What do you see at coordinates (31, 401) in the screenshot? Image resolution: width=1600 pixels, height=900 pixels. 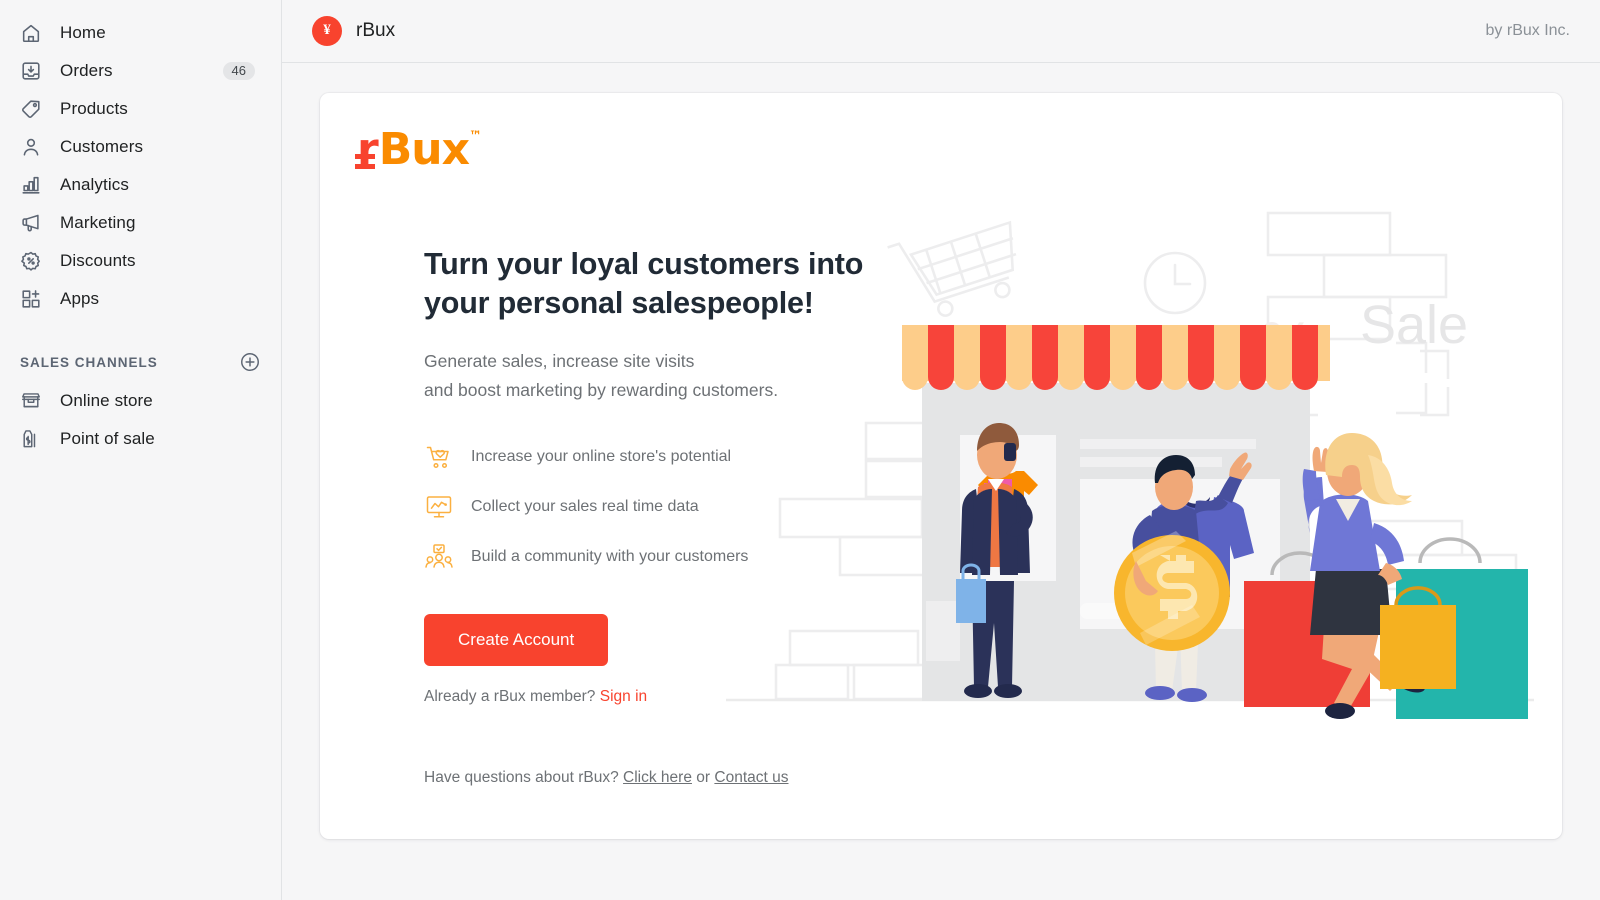 I see `store-icon` at bounding box center [31, 401].